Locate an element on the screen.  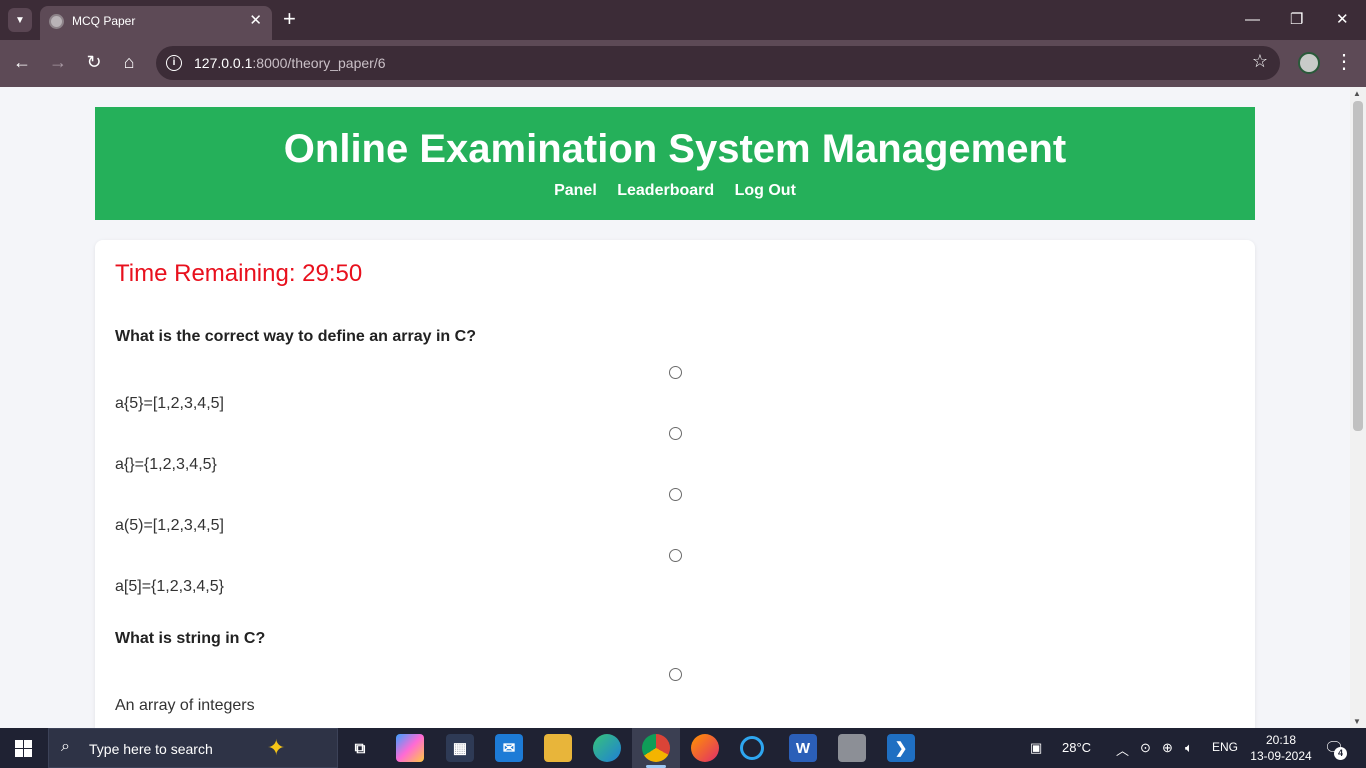
page-scrollbar: ▲ ▼ is located at coordinates (1358, 407).